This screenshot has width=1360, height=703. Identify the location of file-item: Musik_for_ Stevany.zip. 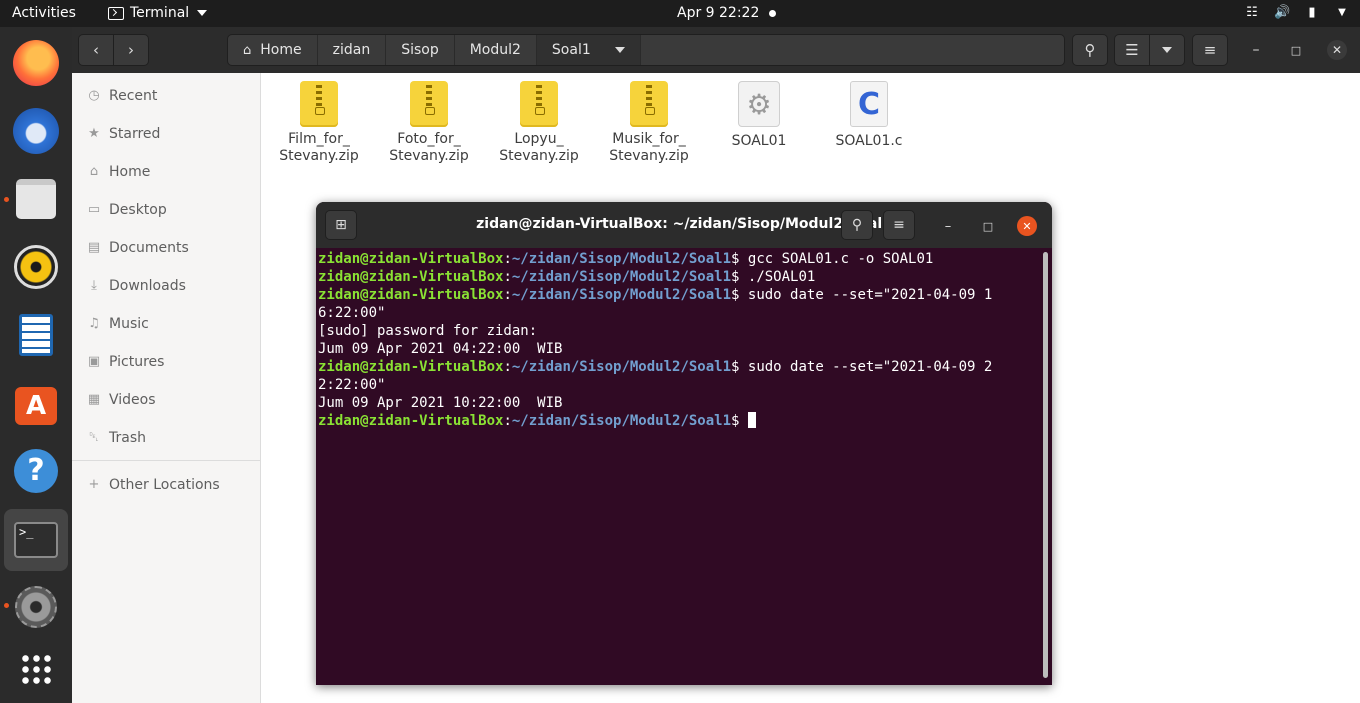
(649, 123).